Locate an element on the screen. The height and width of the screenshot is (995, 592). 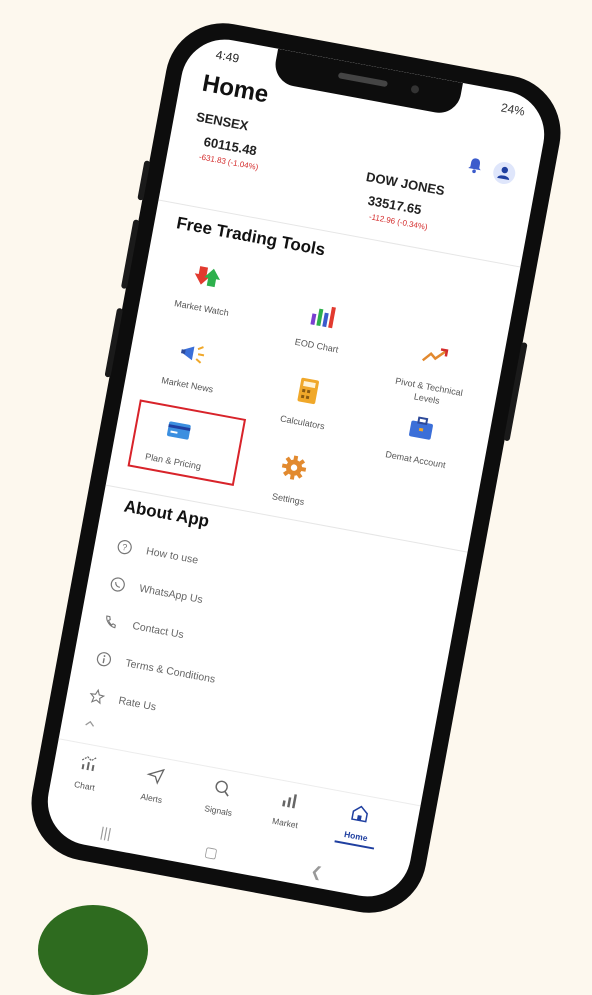
user-avatar is located at coordinates (504, 173).